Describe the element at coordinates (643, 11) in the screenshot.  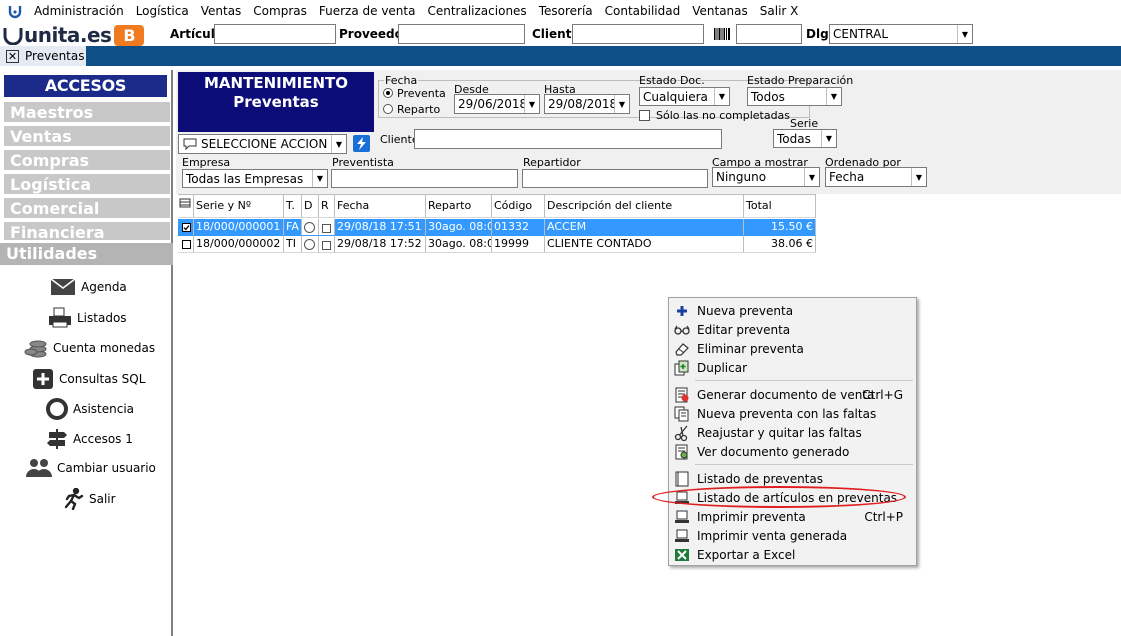
I see `menu-contabilidad: Contabilidad` at that location.